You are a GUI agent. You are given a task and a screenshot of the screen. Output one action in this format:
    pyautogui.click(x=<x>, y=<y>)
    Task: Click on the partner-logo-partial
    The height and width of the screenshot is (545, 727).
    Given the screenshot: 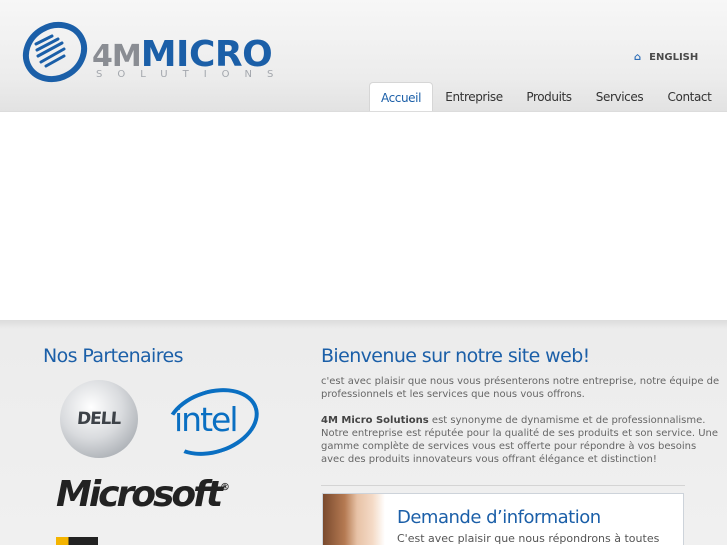 What is the action you would take?
    pyautogui.click(x=77, y=541)
    